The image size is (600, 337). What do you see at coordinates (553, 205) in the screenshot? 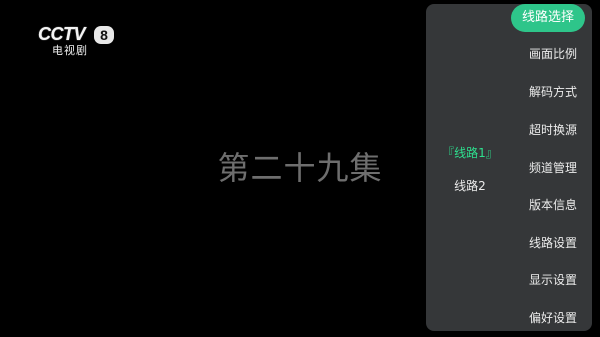
I see `menu-item-version-info: 版本信息` at bounding box center [553, 205].